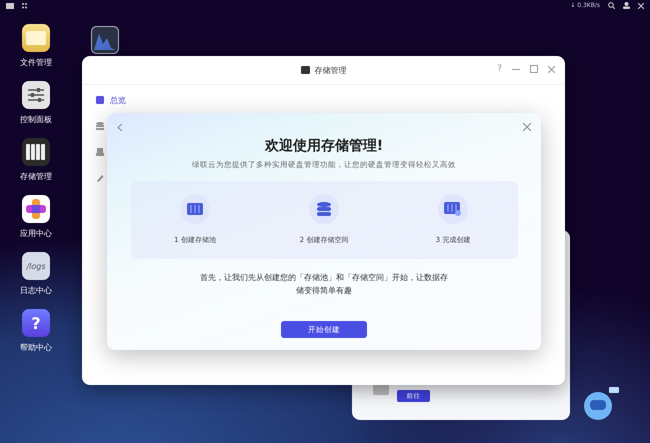  What do you see at coordinates (324, 284) in the screenshot?
I see `intro-paragraph: 首先，让我们先从创建您的「存储池」和「存储空间」开始，让数据存储变得简单有趣` at bounding box center [324, 284].